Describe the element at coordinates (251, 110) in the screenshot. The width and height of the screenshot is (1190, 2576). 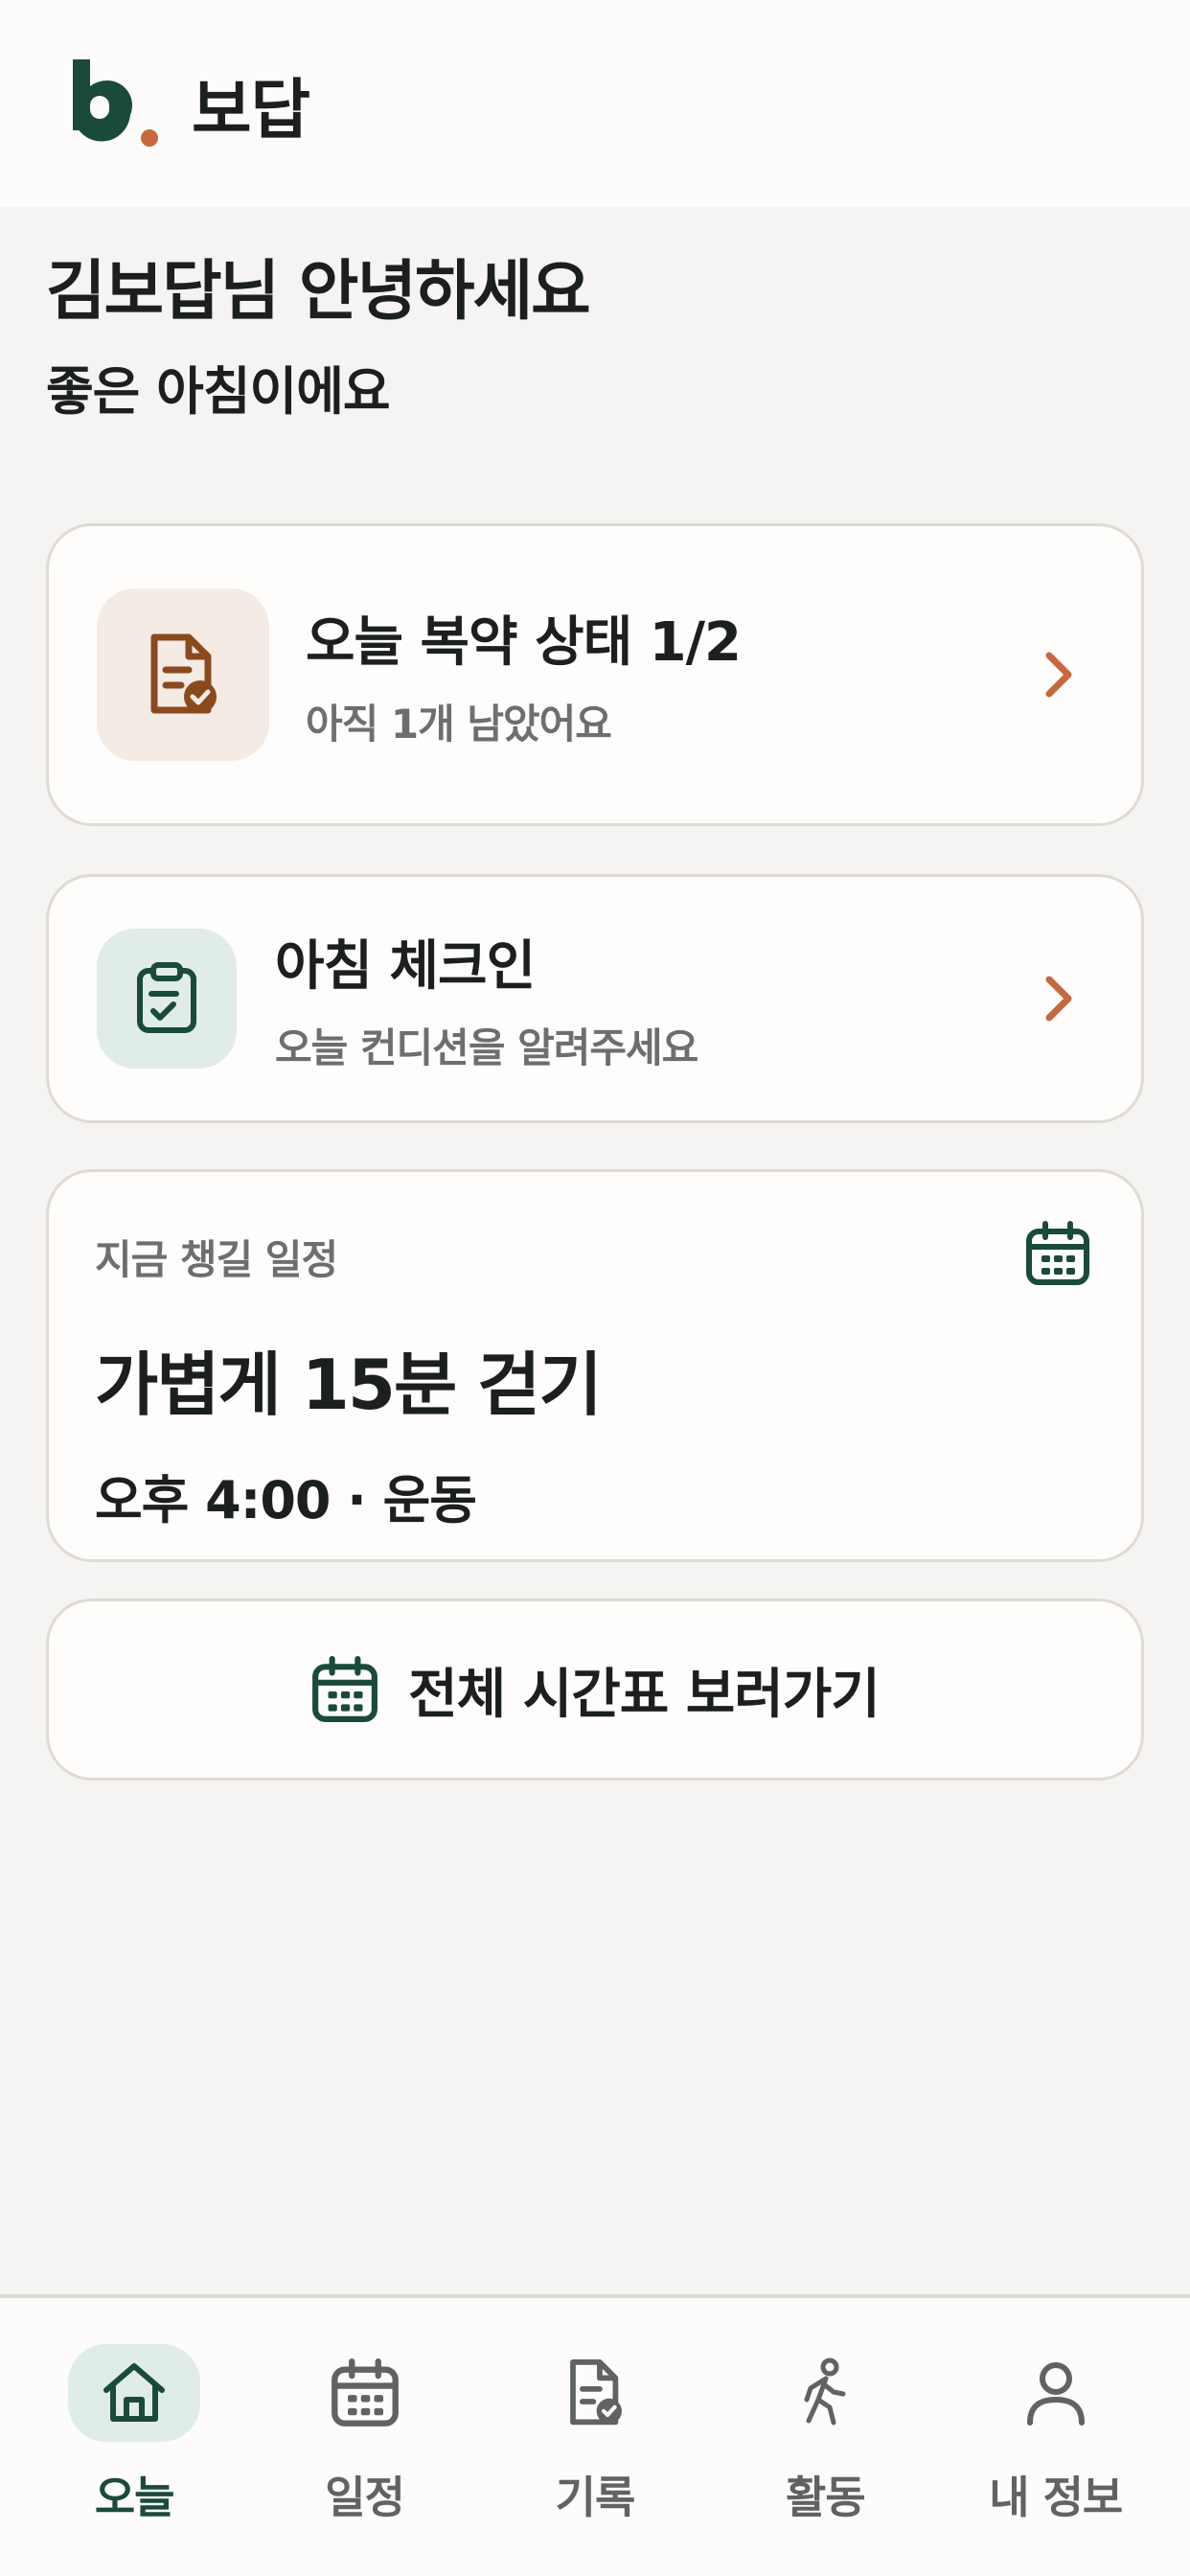
I see `app-title: 보답` at that location.